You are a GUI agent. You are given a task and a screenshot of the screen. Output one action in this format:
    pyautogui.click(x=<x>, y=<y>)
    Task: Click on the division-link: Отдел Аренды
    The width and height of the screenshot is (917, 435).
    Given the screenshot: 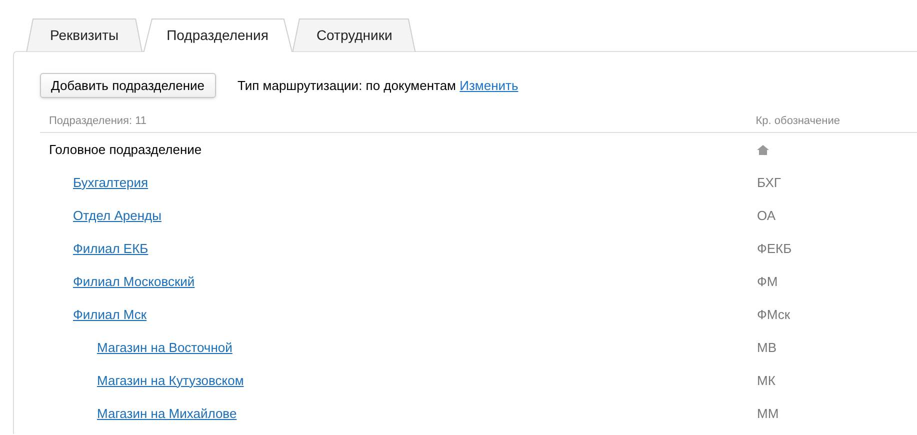 What is the action you would take?
    pyautogui.click(x=117, y=216)
    